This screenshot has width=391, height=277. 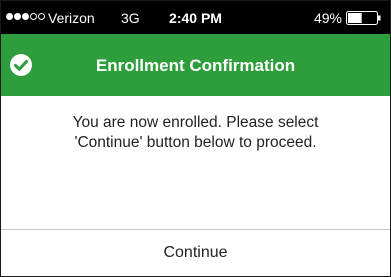 What do you see at coordinates (195, 122) in the screenshot?
I see `message-line: You are now enrolled. Please select` at bounding box center [195, 122].